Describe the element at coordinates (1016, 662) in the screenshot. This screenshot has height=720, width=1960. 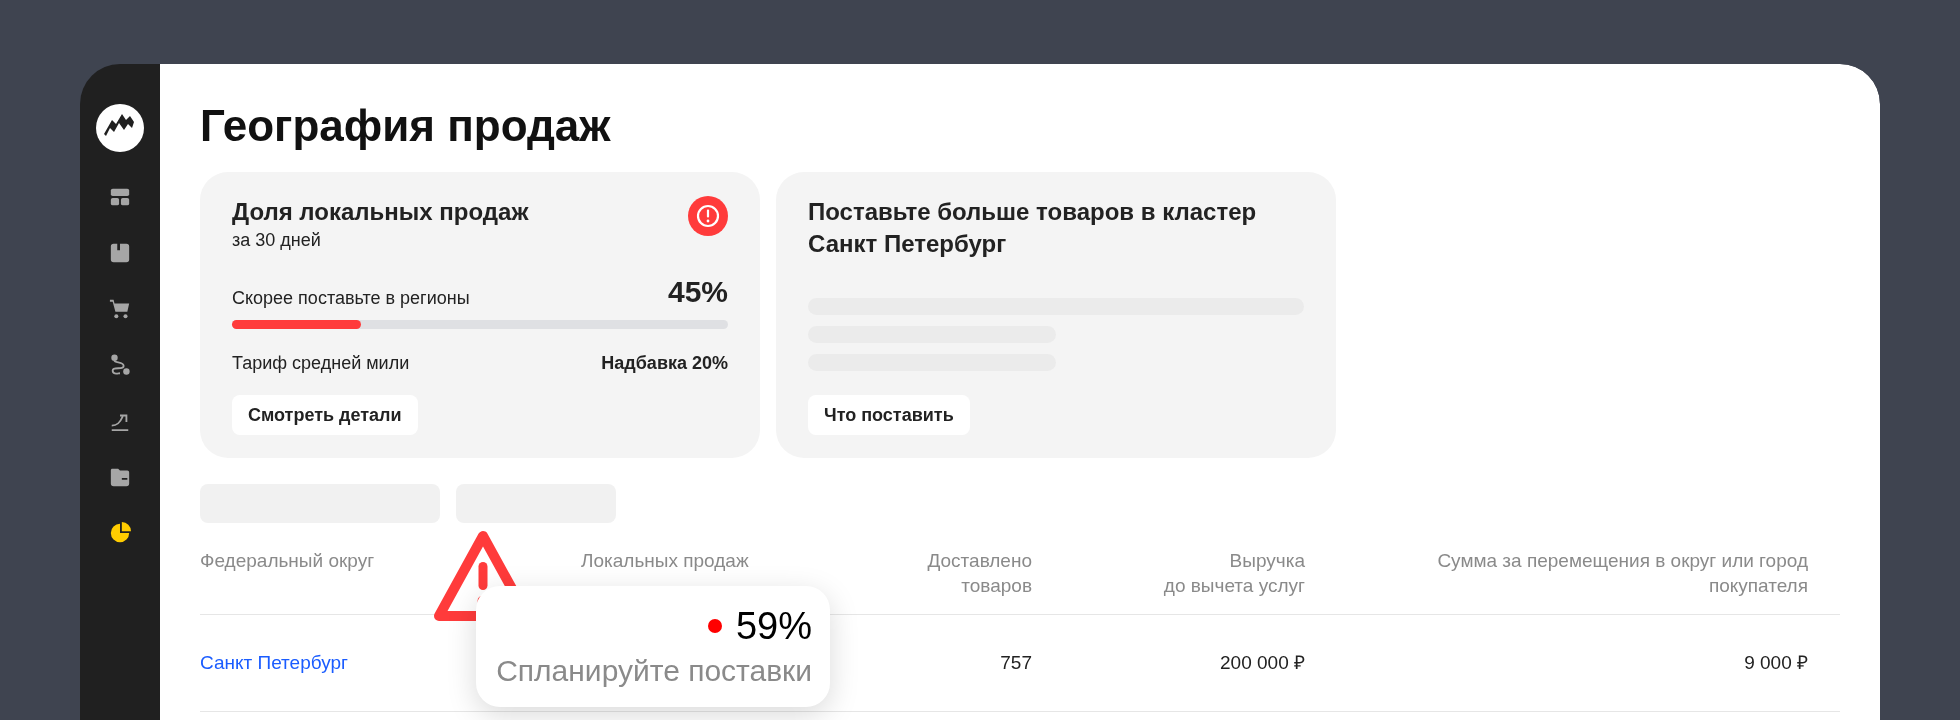
I see `table-cell-text: 757` at that location.